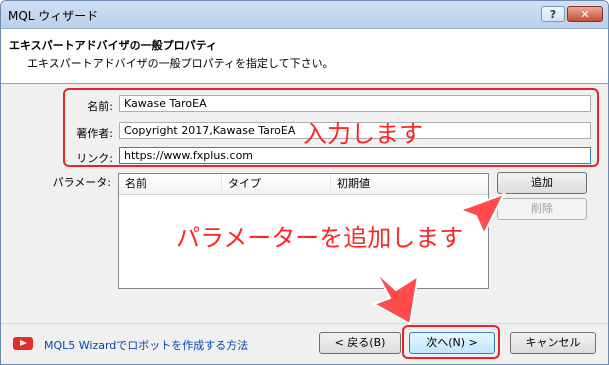  I want to click on help-button: ?, so click(553, 14).